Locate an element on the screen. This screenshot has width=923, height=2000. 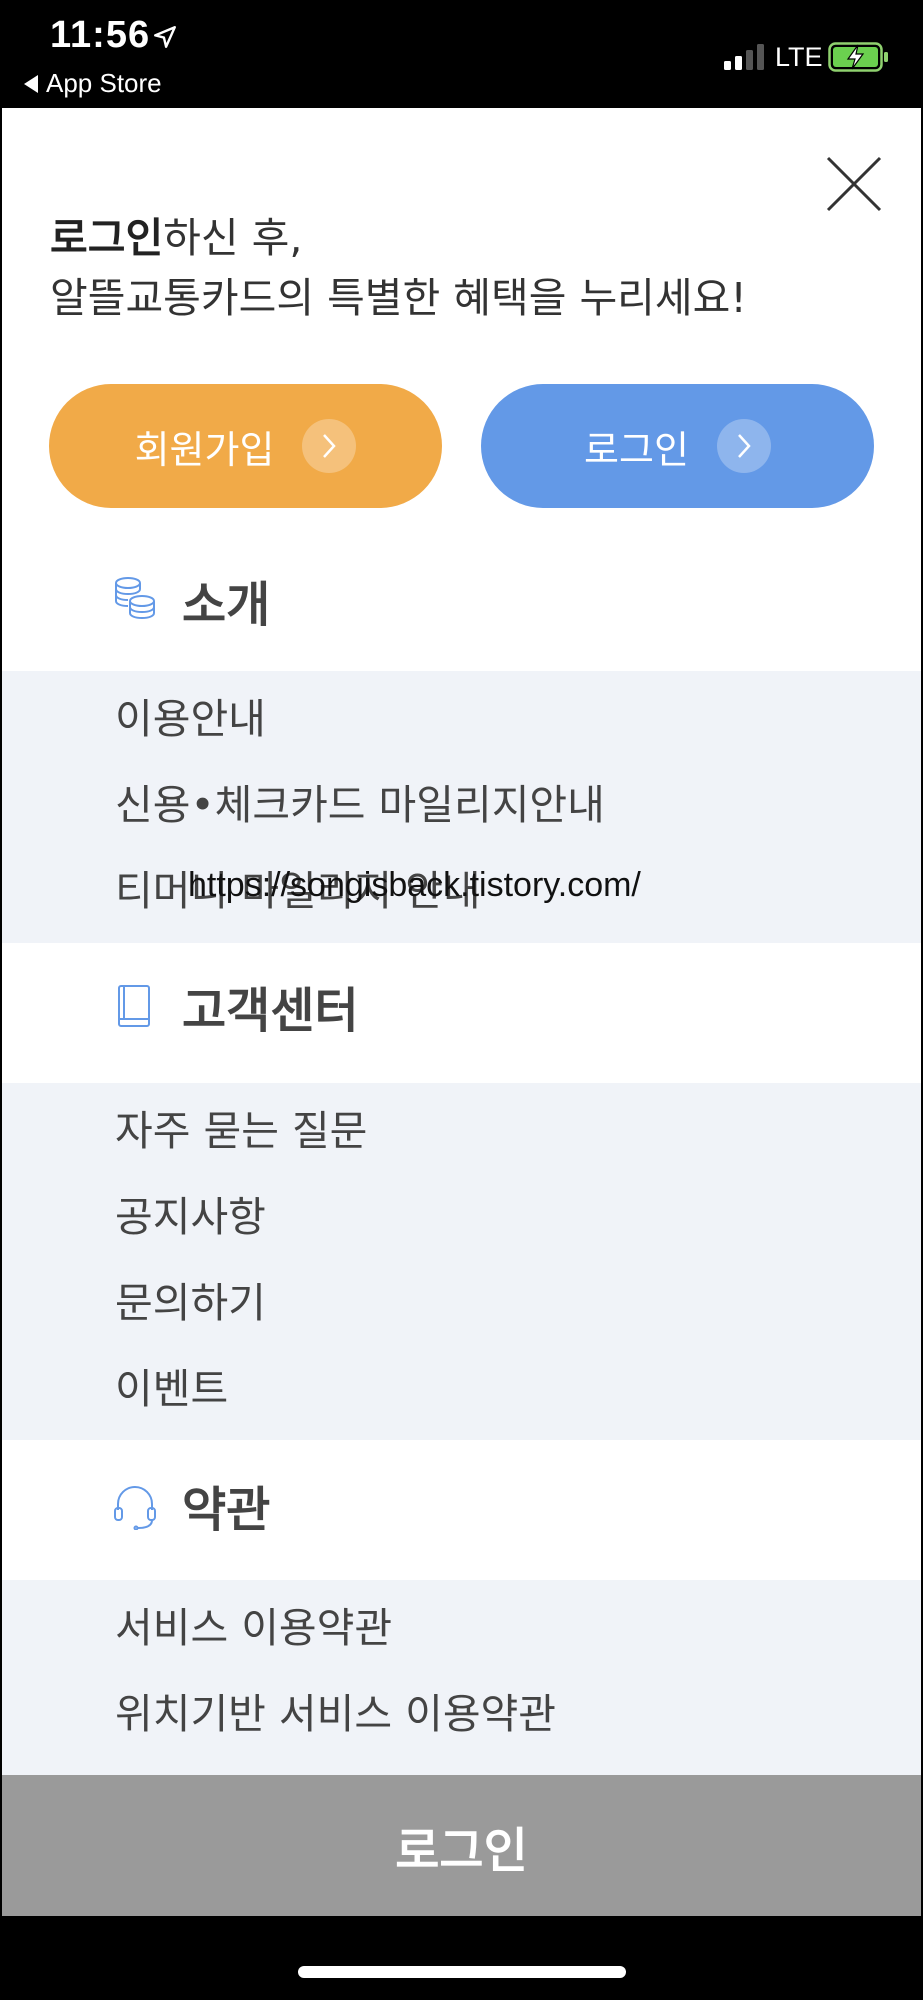
menu-item-card-mileage: 신용•체크카드 마일리지안내 is located at coordinates (360, 801).